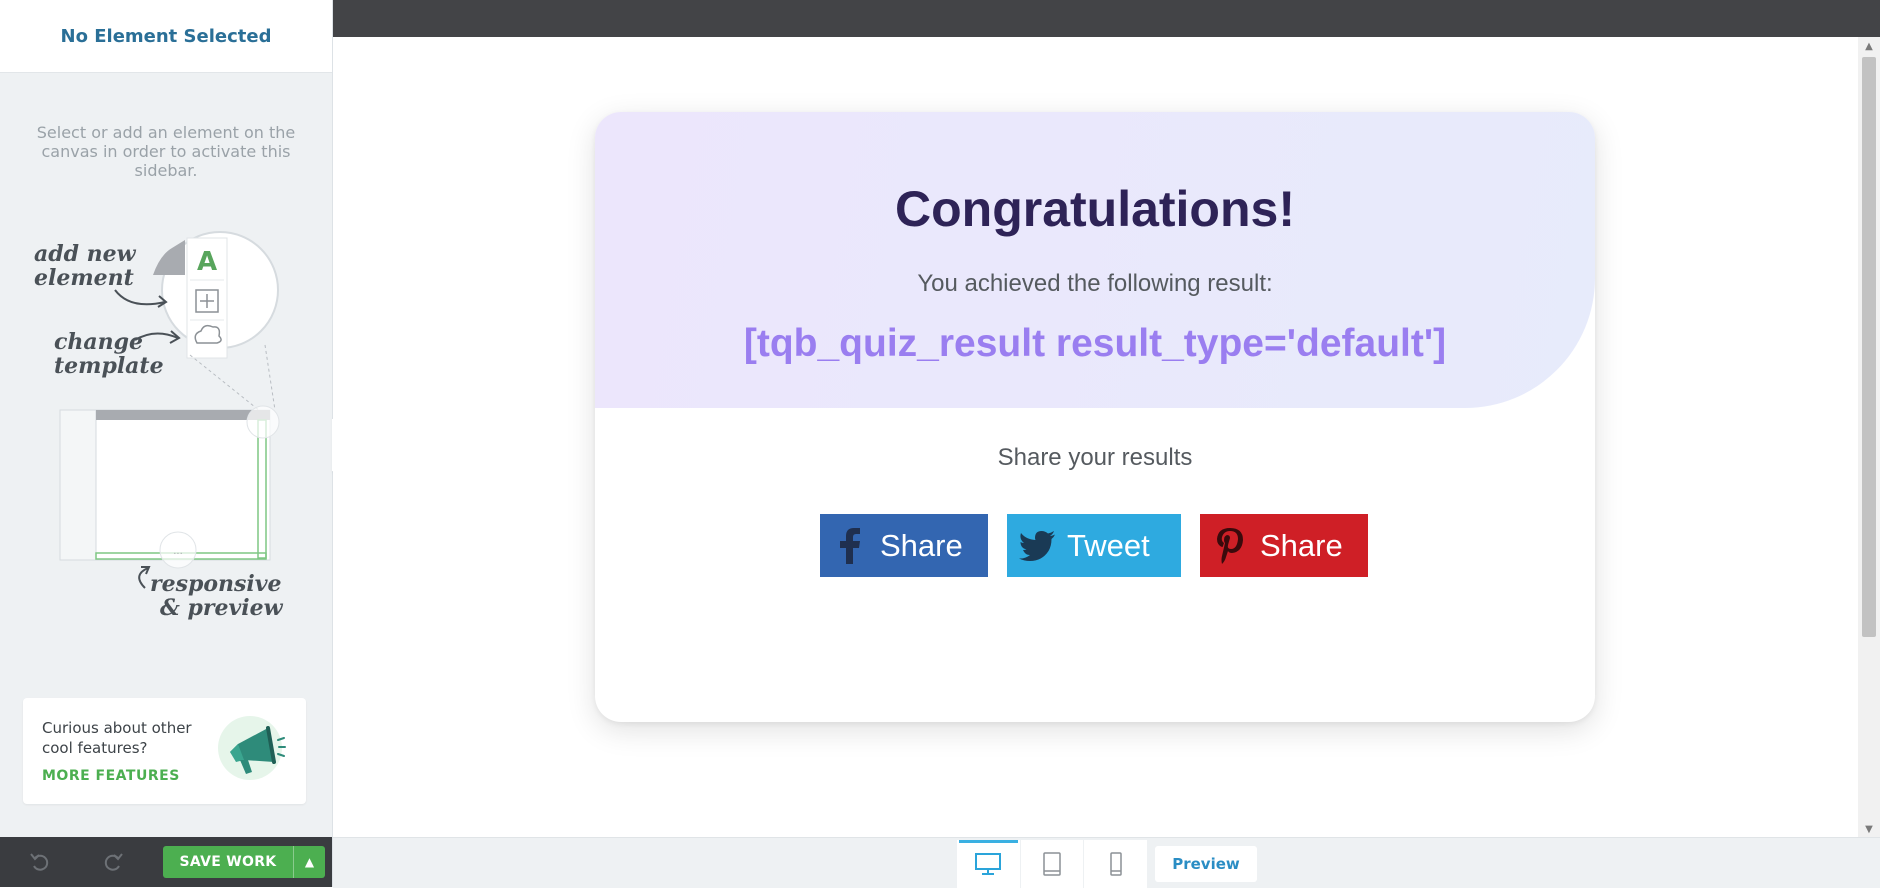  What do you see at coordinates (99, 342) in the screenshot?
I see `illustration-text-change: change` at bounding box center [99, 342].